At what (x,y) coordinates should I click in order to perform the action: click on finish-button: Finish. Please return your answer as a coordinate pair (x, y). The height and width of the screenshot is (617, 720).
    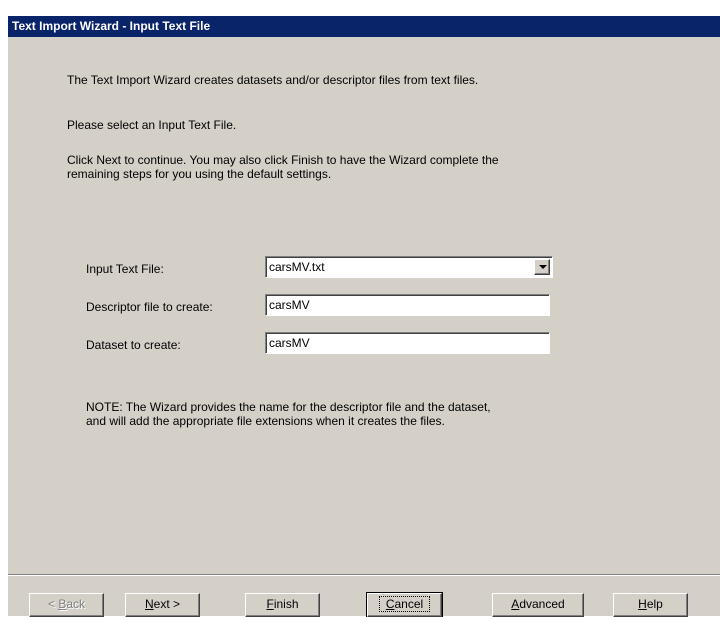
    Looking at the image, I should click on (282, 605).